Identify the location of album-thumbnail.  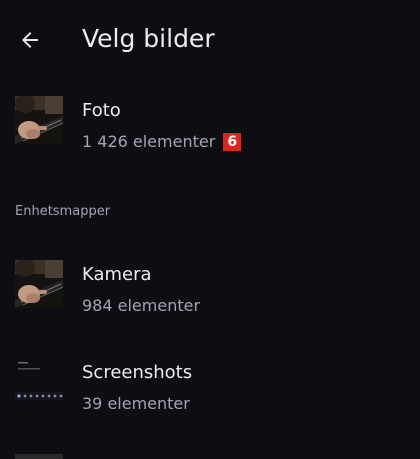
(39, 120).